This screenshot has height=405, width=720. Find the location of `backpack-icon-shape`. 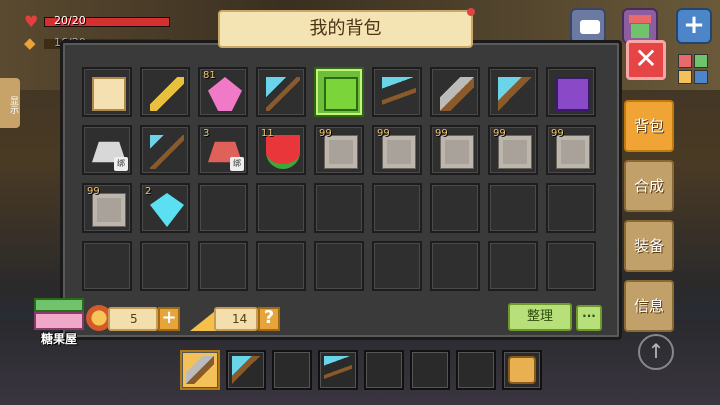

backpack-icon-shape is located at coordinates (522, 370).